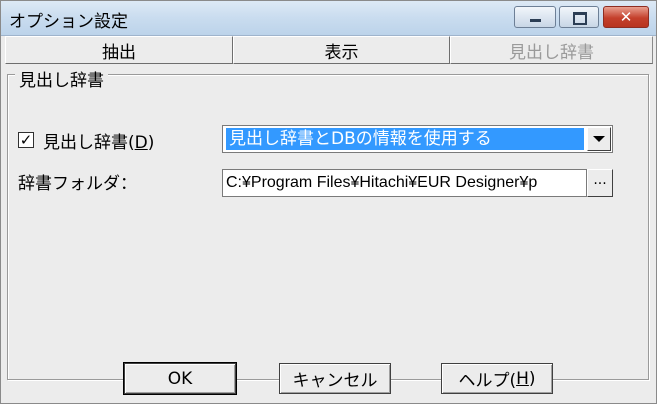 This screenshot has width=657, height=404. What do you see at coordinates (141, 143) in the screenshot?
I see `checkbox-accelerator-key: D` at bounding box center [141, 143].